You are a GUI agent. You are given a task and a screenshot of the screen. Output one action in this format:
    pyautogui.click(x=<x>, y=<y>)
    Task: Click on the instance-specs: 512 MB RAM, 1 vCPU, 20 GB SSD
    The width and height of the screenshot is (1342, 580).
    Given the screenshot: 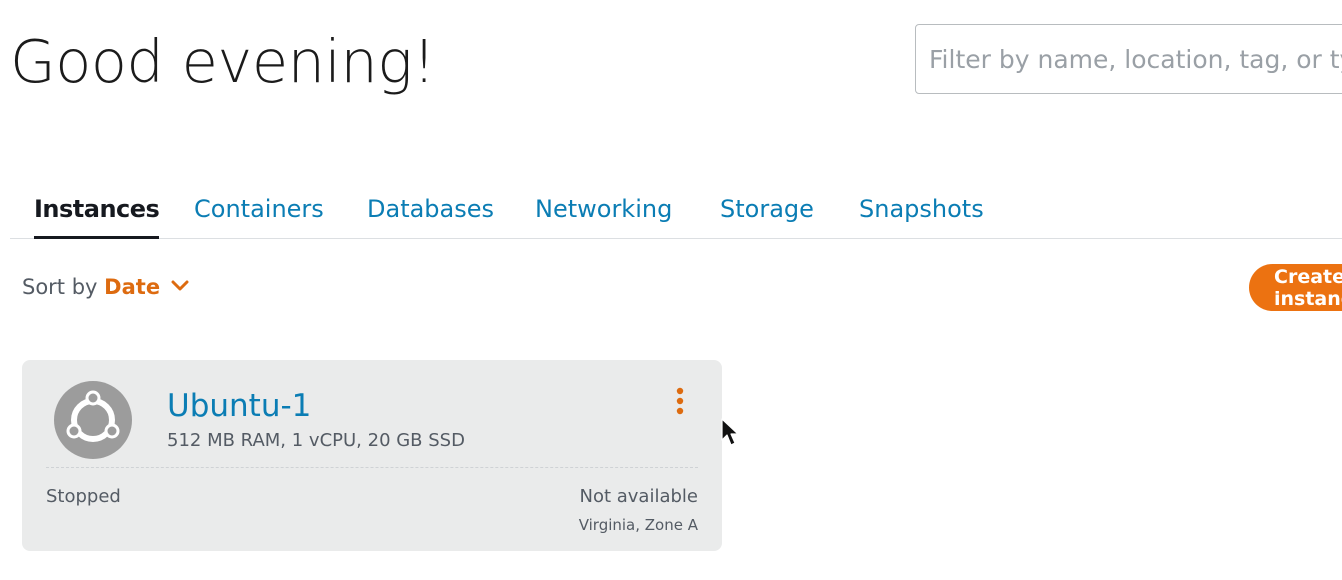 What is the action you would take?
    pyautogui.click(x=316, y=440)
    